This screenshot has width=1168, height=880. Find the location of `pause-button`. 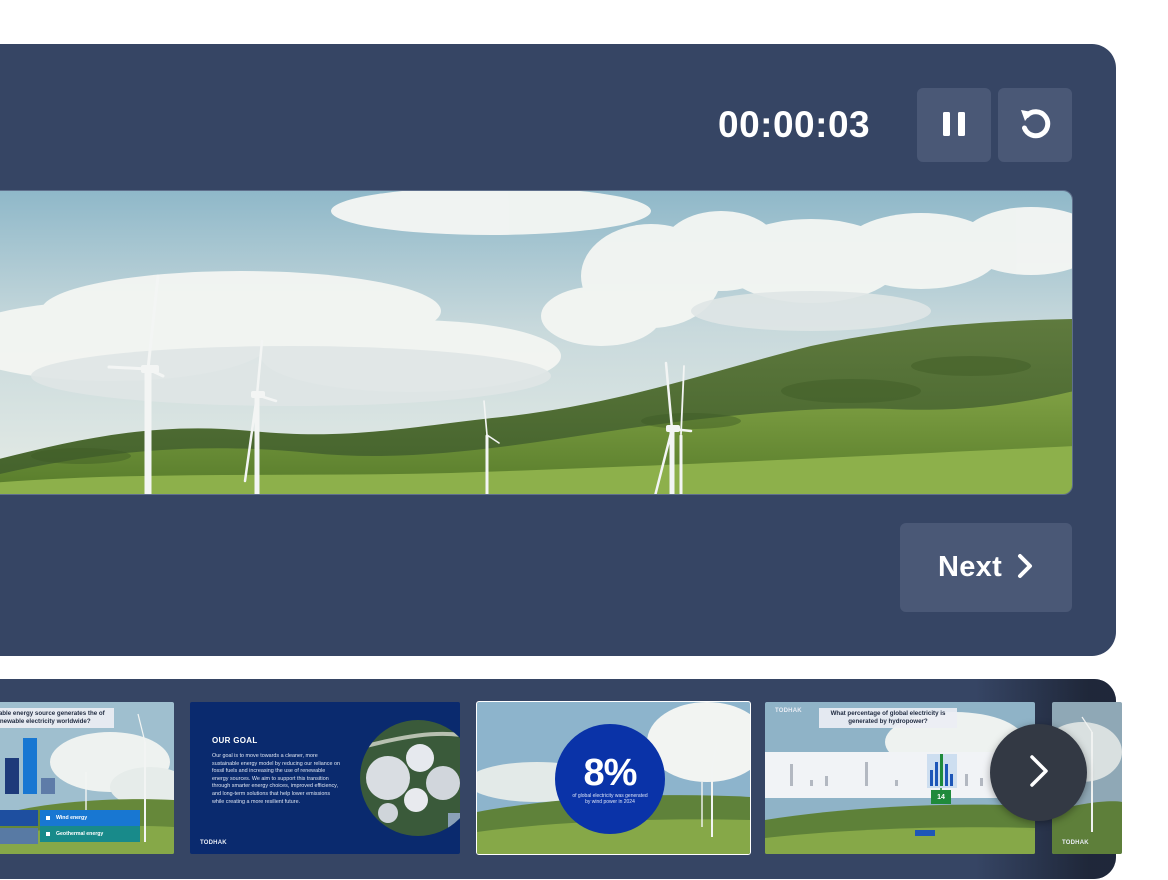

pause-button is located at coordinates (954, 125).